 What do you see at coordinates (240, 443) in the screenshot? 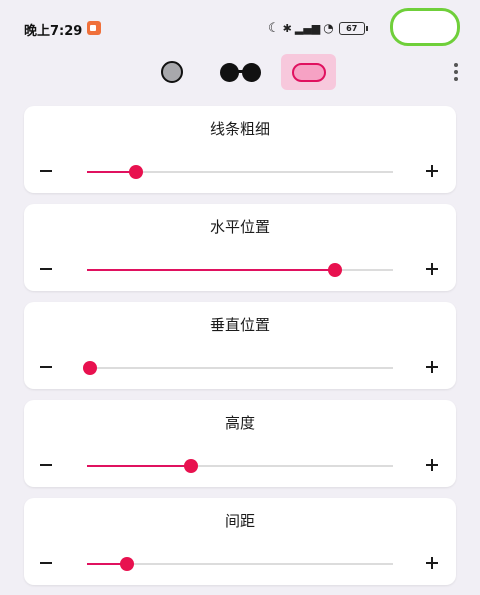
I see `slider-card: 高度` at bounding box center [240, 443].